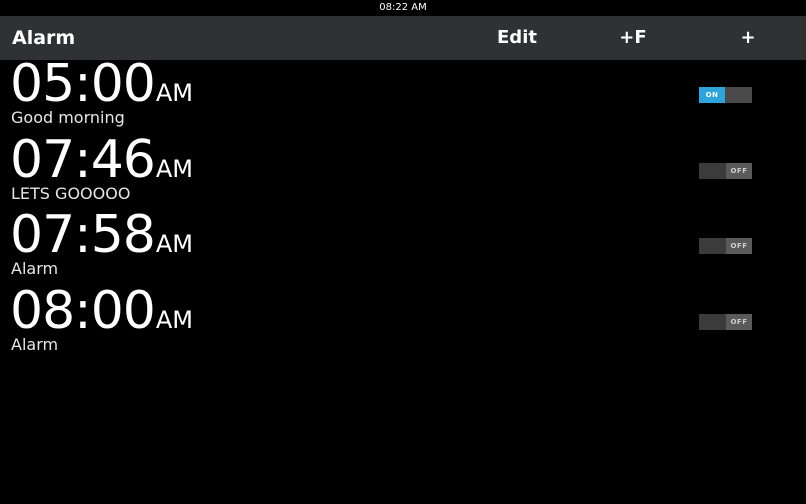 The width and height of the screenshot is (806, 504). What do you see at coordinates (517, 38) in the screenshot?
I see `edit-button: Edit` at bounding box center [517, 38].